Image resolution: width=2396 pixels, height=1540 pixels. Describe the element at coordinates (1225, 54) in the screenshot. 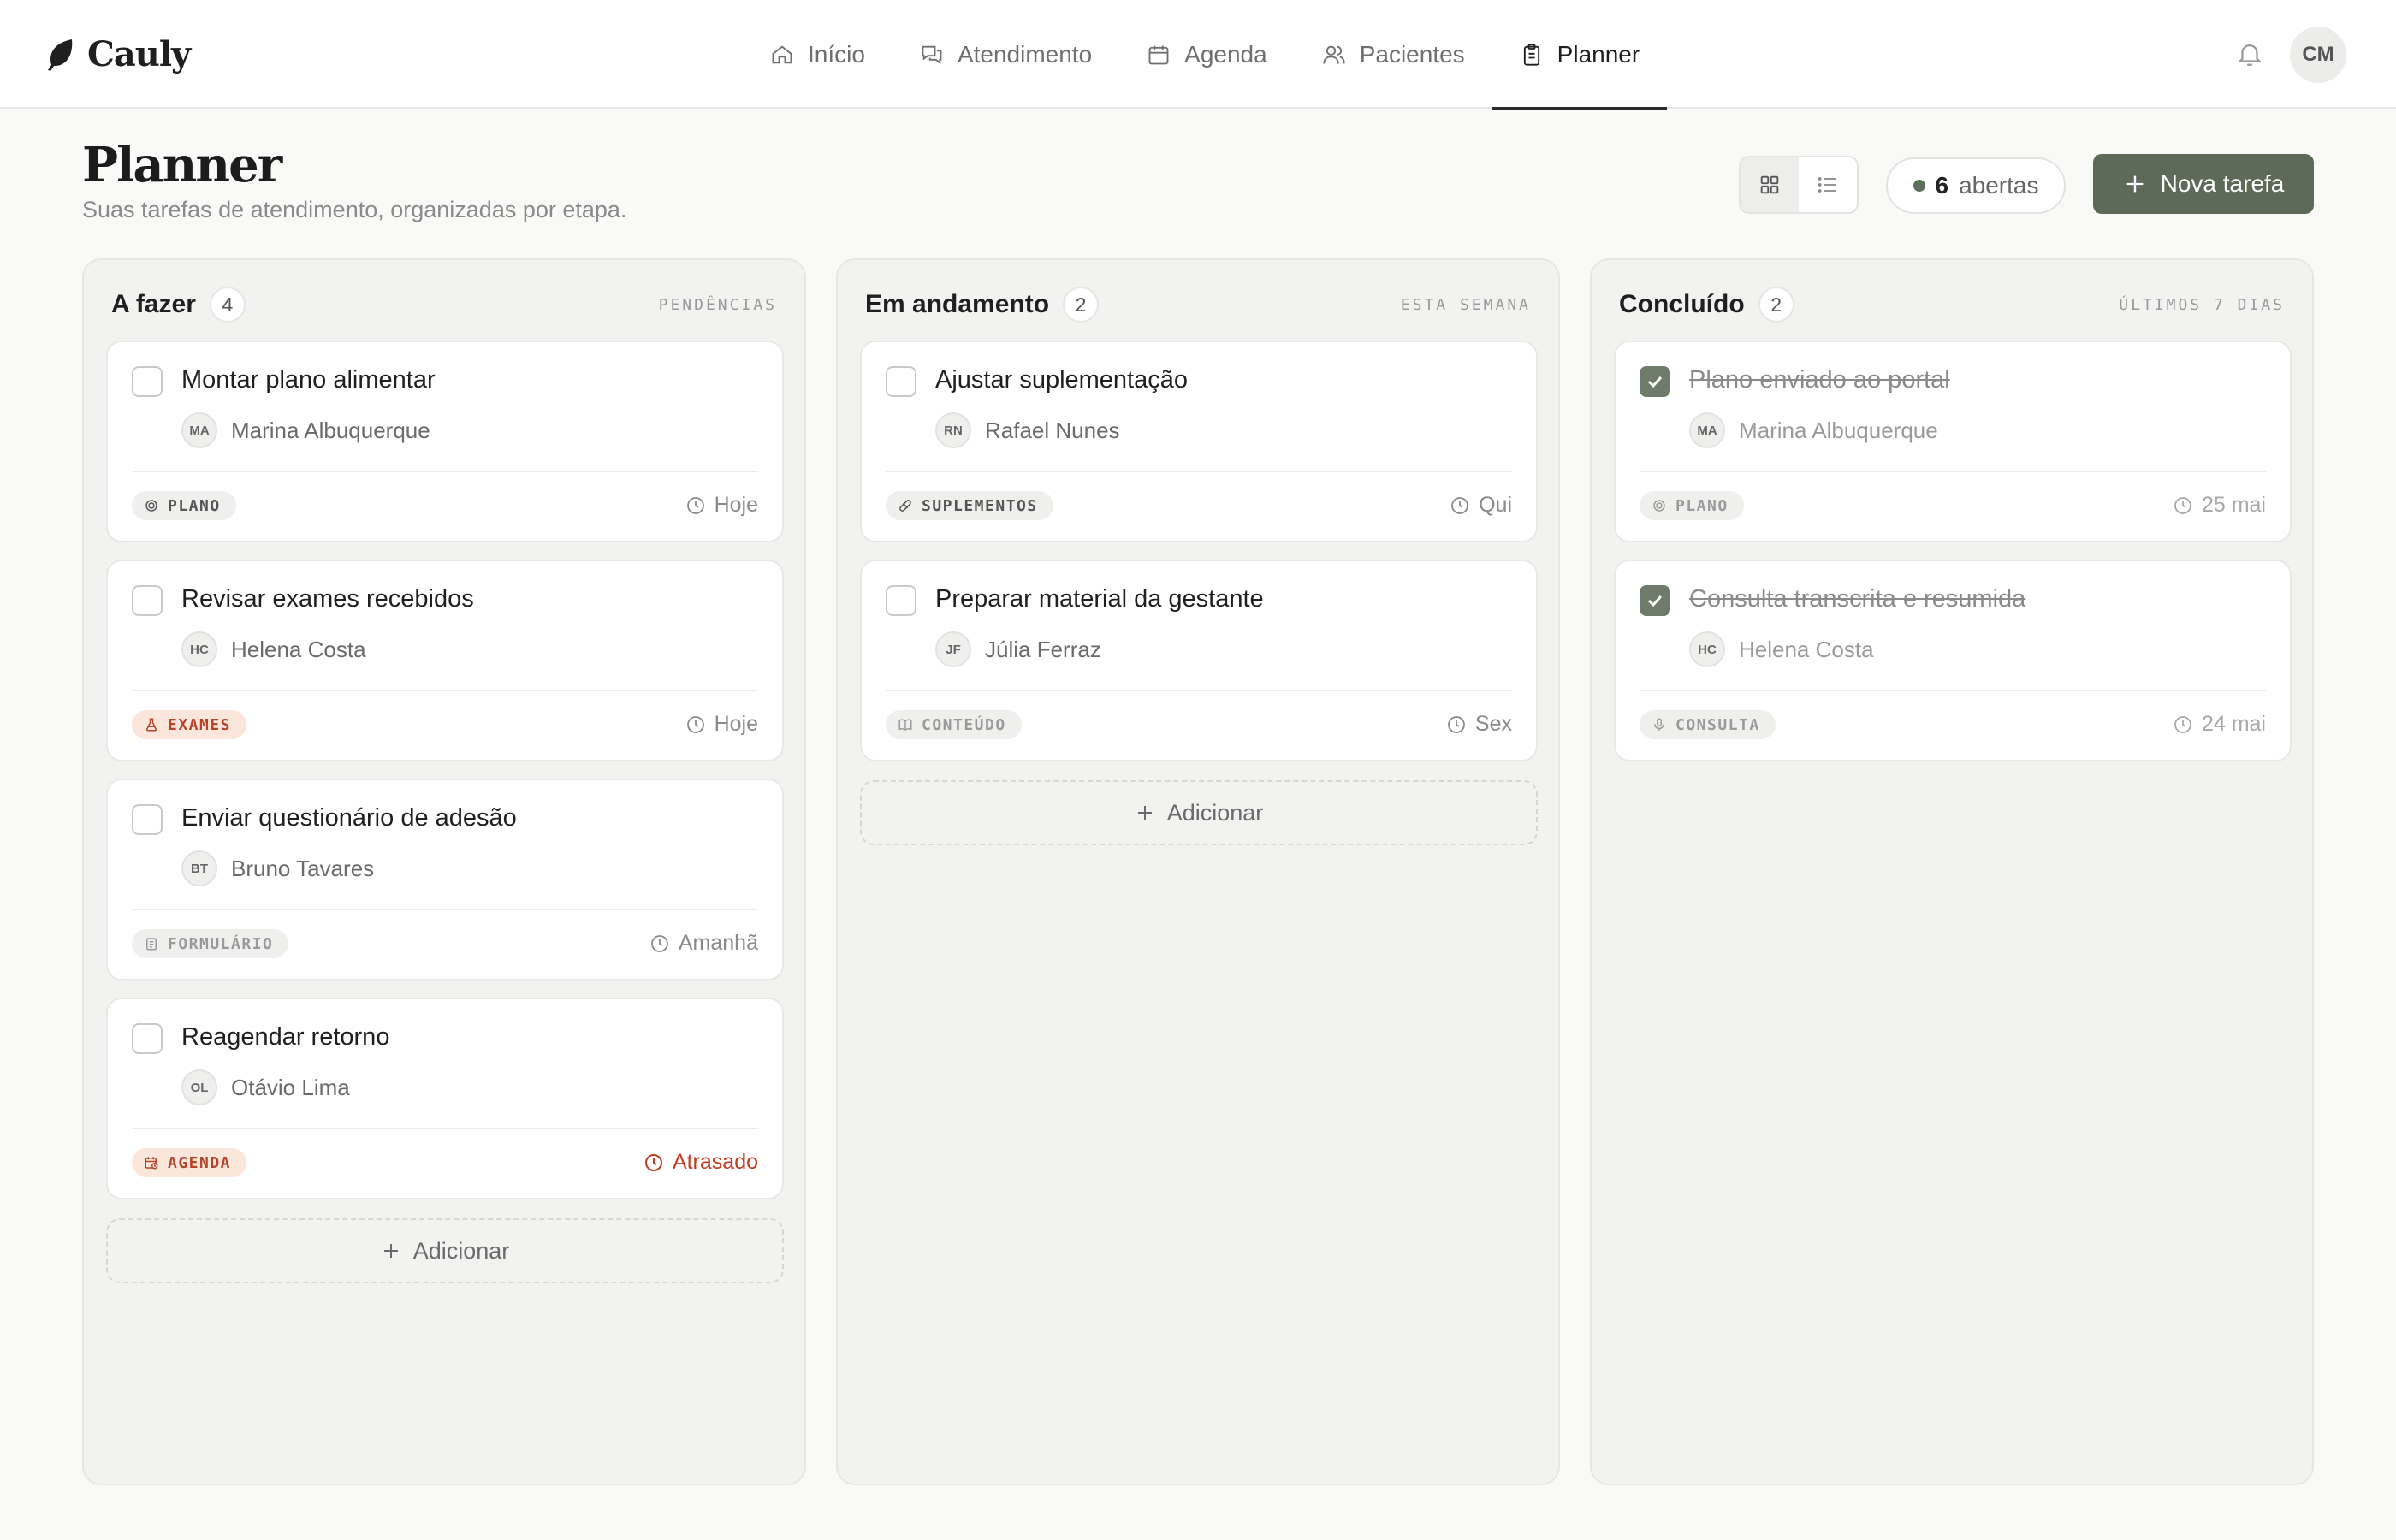

I see `nav-label: Agenda` at that location.